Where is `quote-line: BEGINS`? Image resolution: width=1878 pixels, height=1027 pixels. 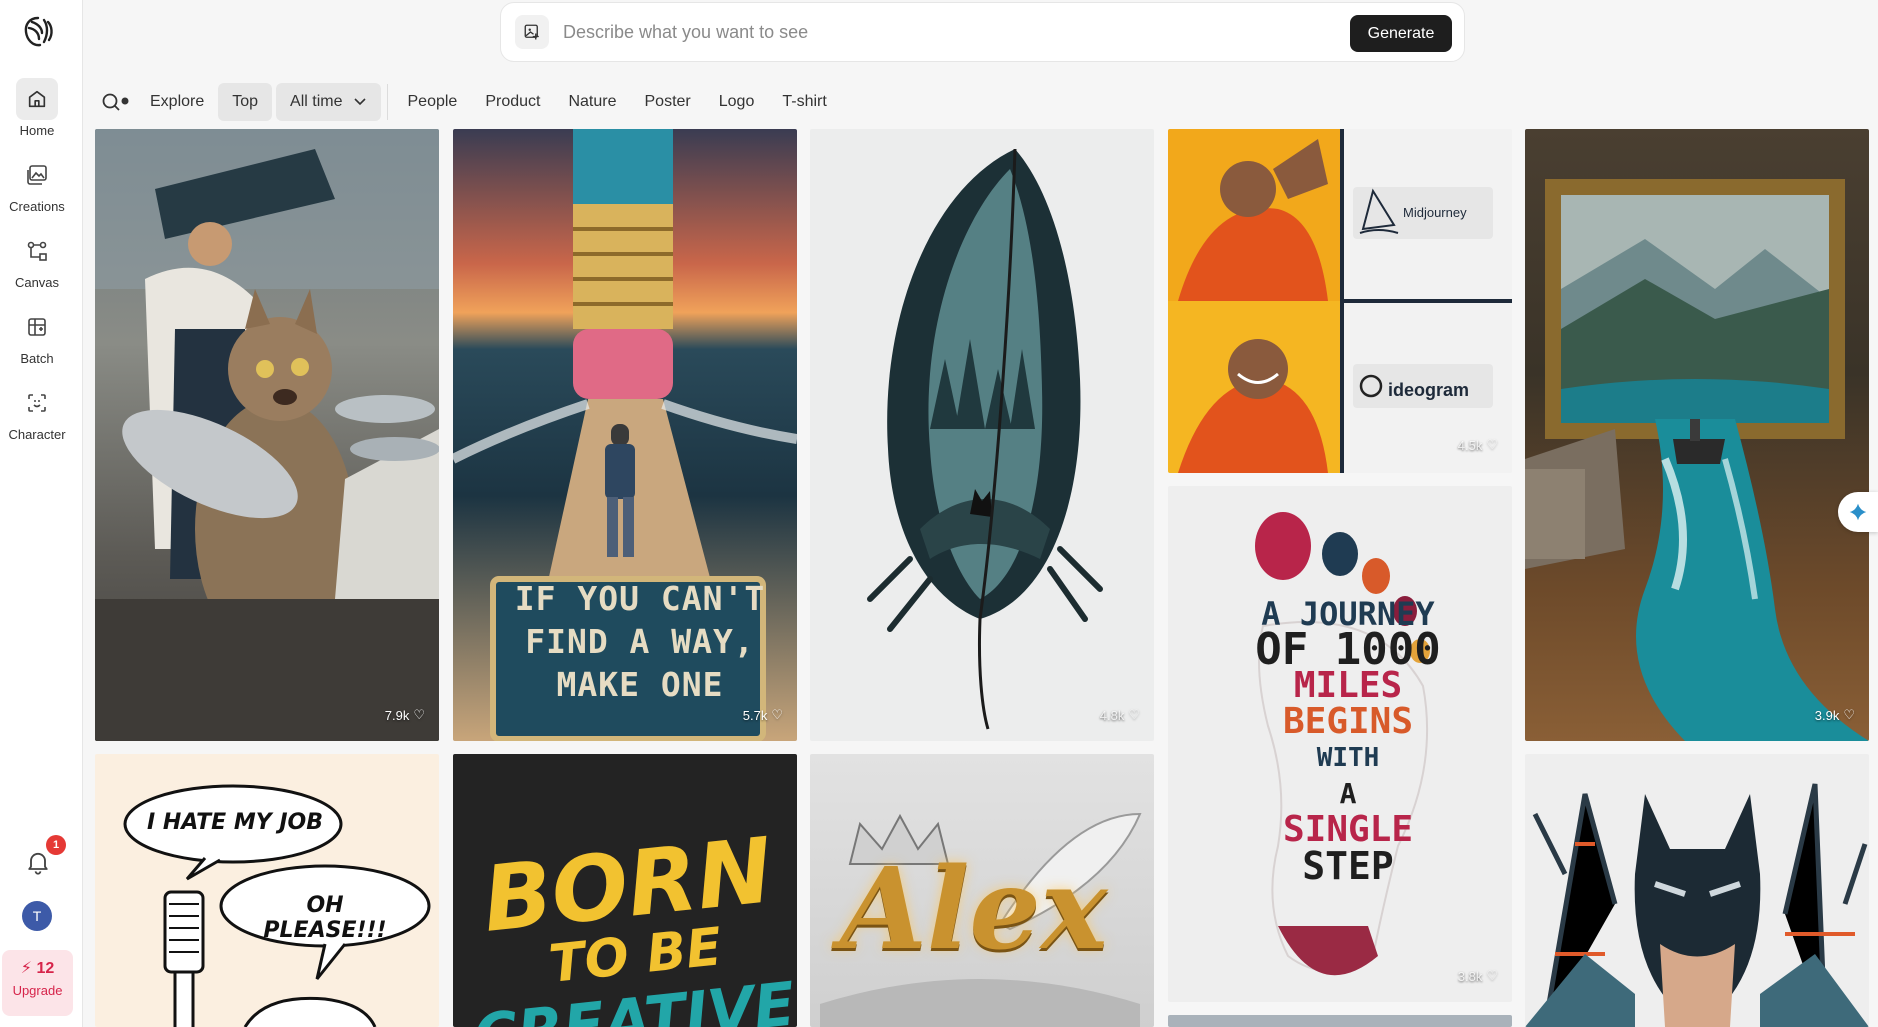
quote-line: BEGINS is located at coordinates (1348, 721).